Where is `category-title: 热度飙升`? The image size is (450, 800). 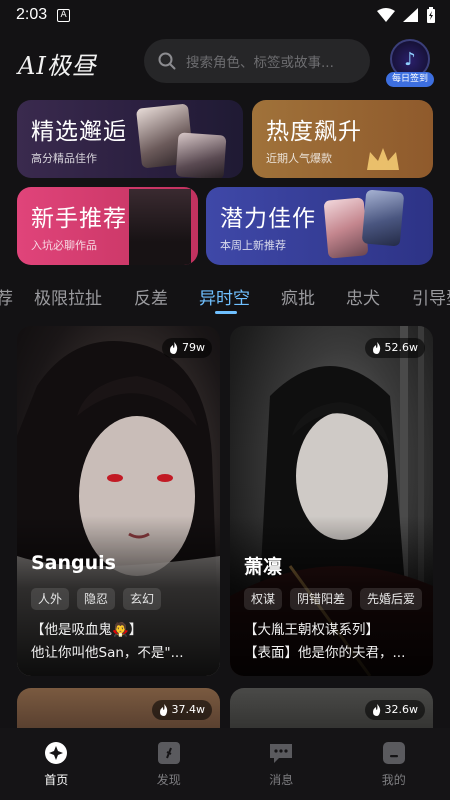
category-title: 热度飙升 is located at coordinates (314, 132).